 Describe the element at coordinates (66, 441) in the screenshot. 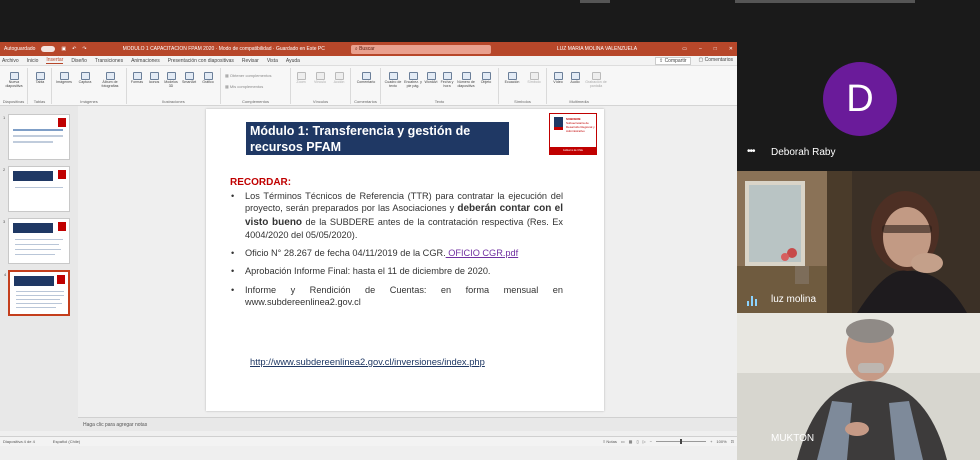

I see `language-indicator: Español (Chile)` at that location.